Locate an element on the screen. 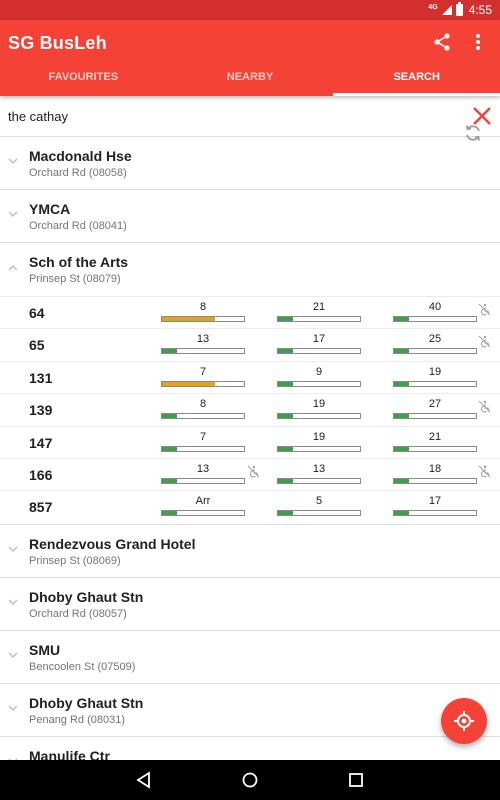  list-item: Macdonald Hse Orchard Rd (08058) is located at coordinates (250, 163).